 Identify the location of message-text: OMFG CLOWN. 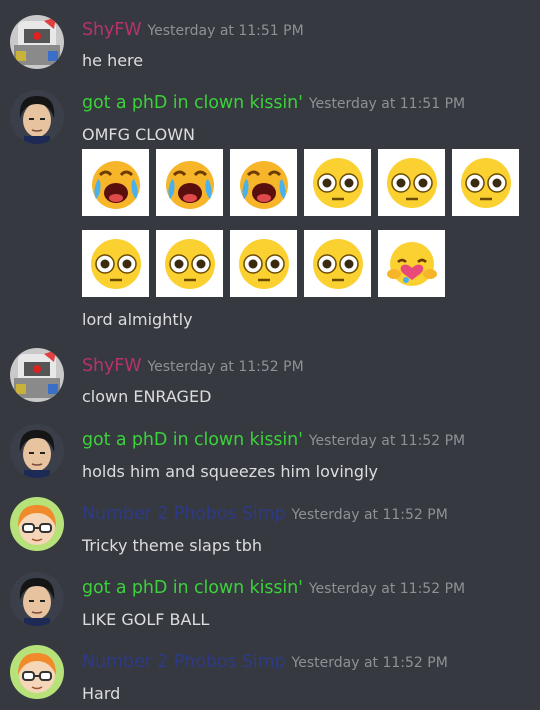
(138, 134).